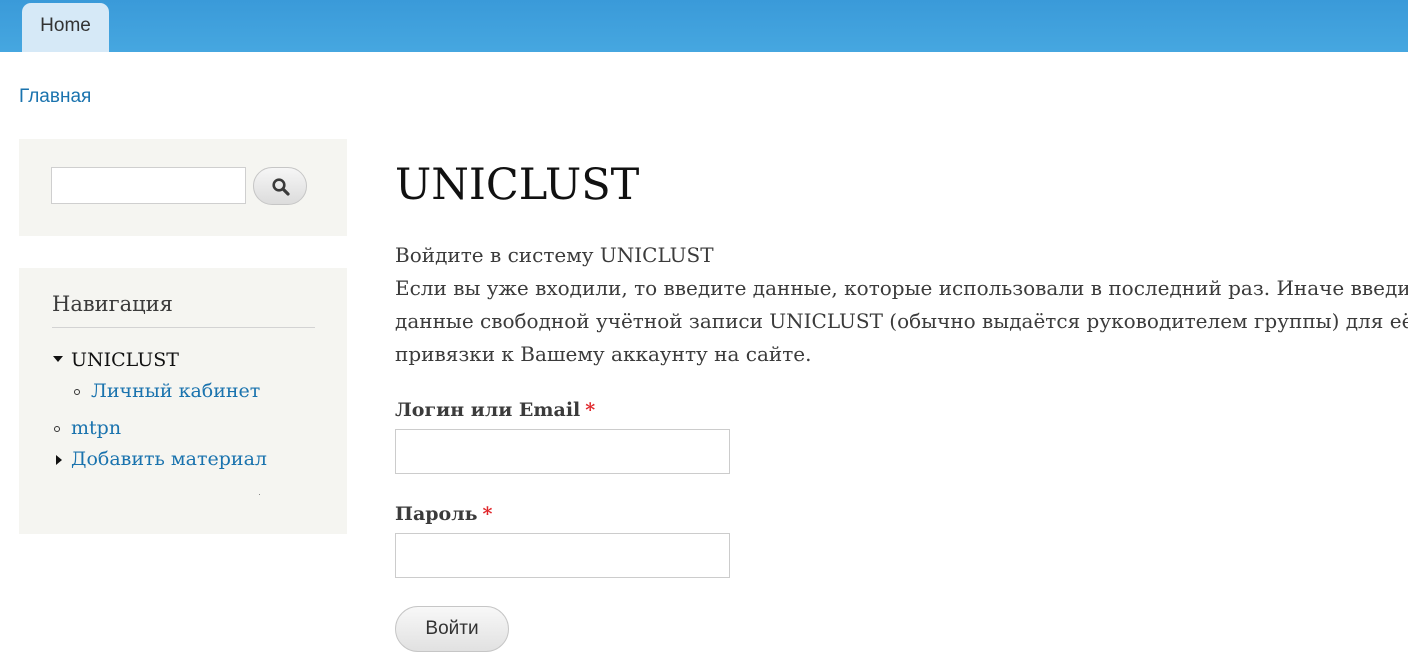  What do you see at coordinates (59, 460) in the screenshot?
I see `collapsed-triangle-icon` at bounding box center [59, 460].